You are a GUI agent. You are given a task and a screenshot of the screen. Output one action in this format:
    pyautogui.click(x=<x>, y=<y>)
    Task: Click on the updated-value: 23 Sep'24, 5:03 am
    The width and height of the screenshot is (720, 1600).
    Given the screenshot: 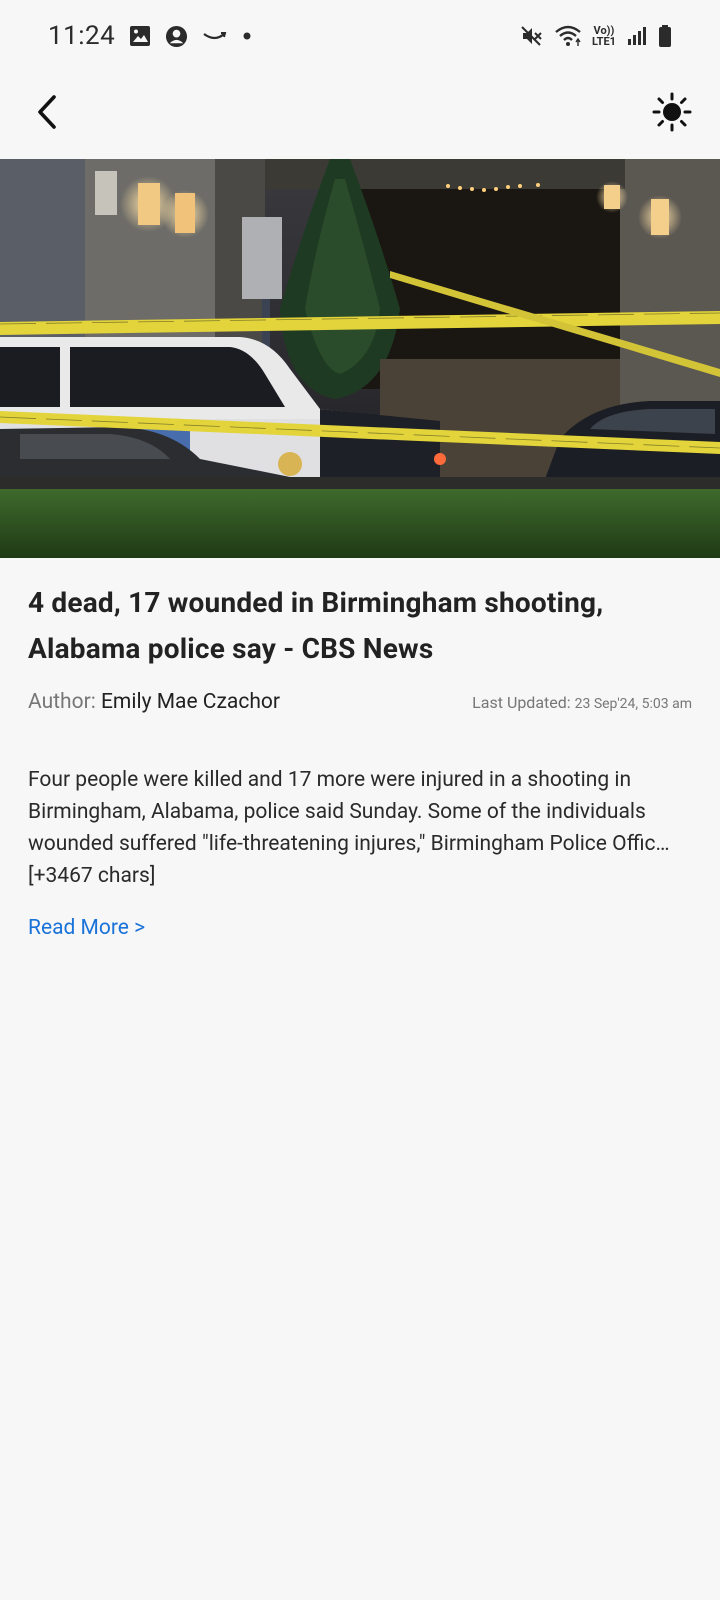 What is the action you would take?
    pyautogui.click(x=633, y=704)
    